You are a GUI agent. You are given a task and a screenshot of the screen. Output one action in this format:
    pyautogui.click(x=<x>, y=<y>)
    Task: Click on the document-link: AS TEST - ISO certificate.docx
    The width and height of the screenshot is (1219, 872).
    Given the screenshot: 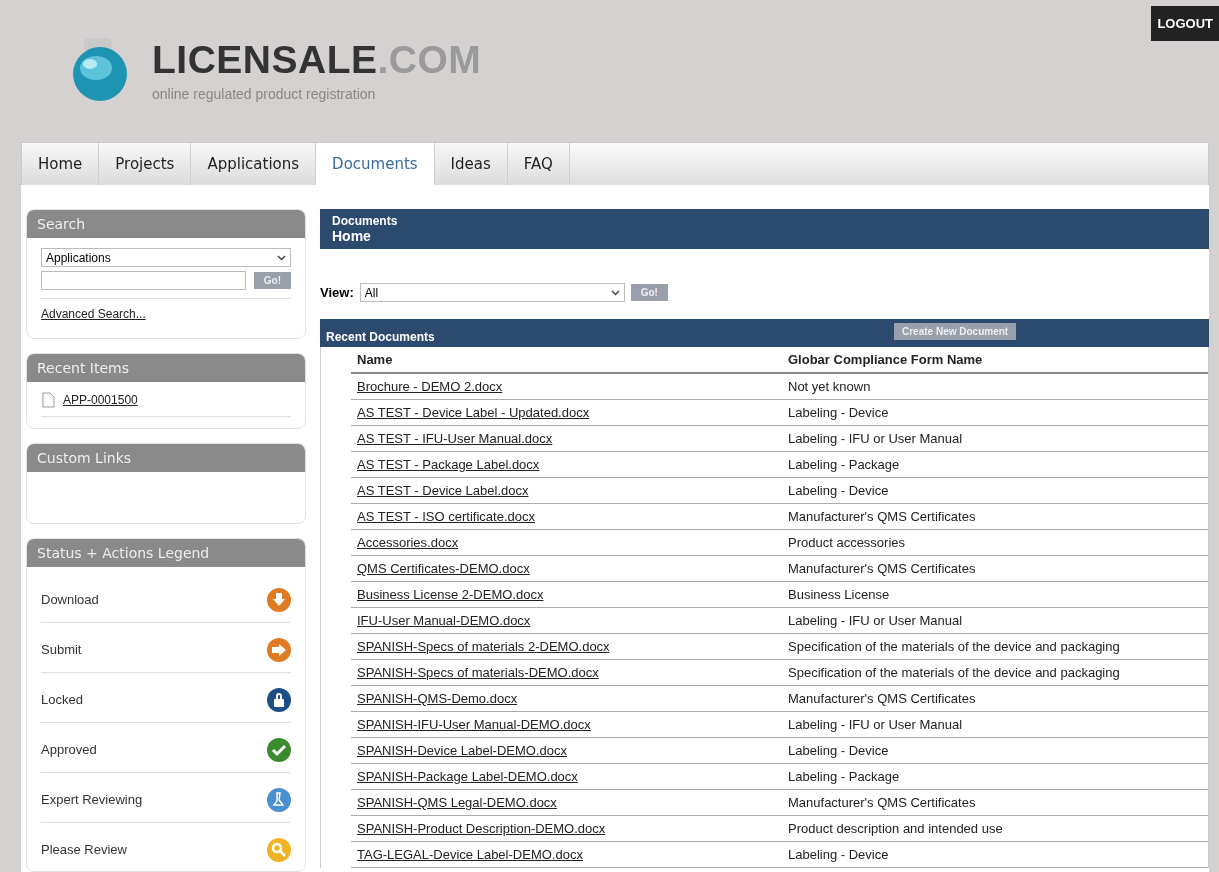 What is the action you would take?
    pyautogui.click(x=446, y=516)
    